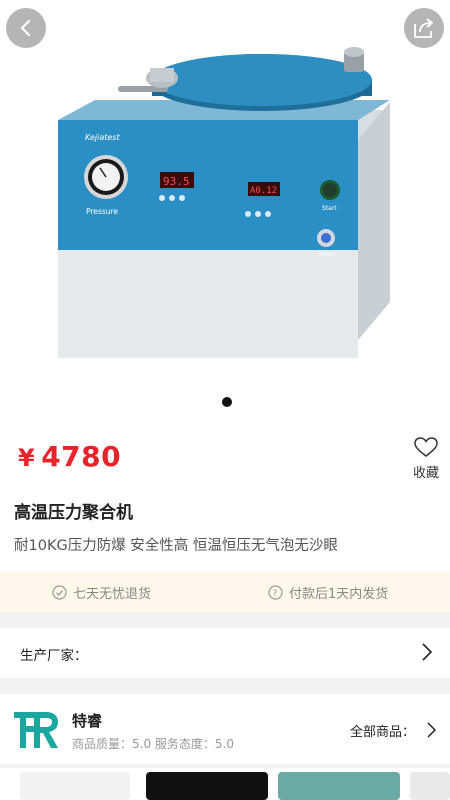  What do you see at coordinates (225, 460) in the screenshot?
I see `price-row: ¥4780 收藏` at bounding box center [225, 460].